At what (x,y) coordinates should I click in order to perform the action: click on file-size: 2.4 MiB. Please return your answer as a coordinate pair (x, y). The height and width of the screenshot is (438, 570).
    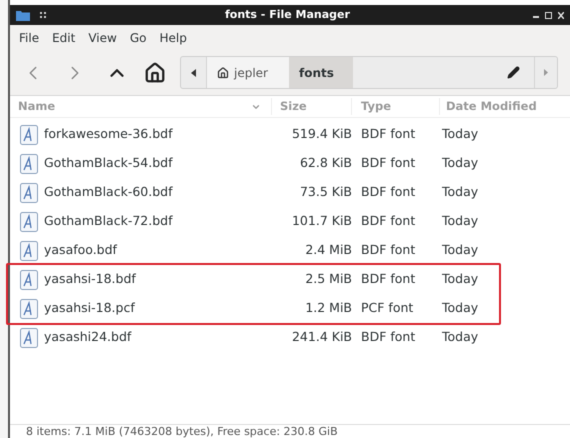
    Looking at the image, I should click on (328, 250).